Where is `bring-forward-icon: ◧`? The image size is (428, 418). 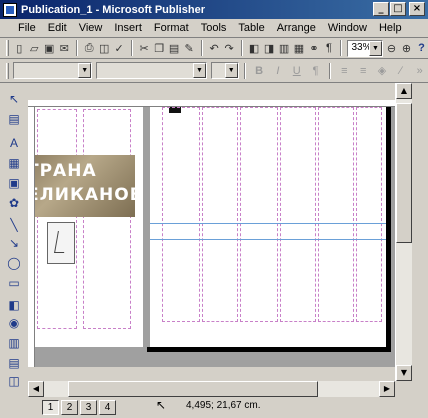 bring-forward-icon: ◧ is located at coordinates (254, 48).